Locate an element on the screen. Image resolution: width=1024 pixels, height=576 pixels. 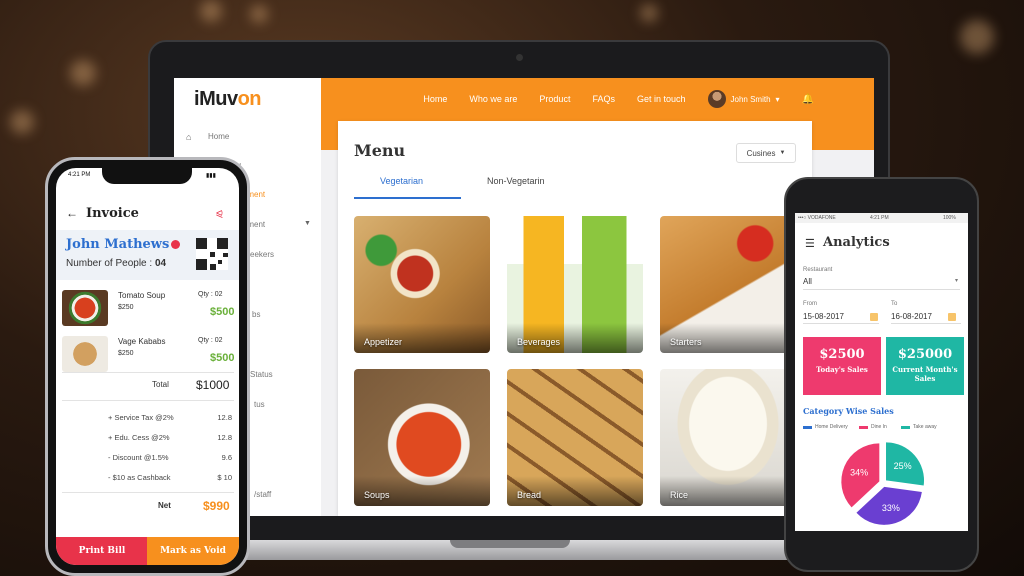
tile-label: Rice is located at coordinates (679, 495).